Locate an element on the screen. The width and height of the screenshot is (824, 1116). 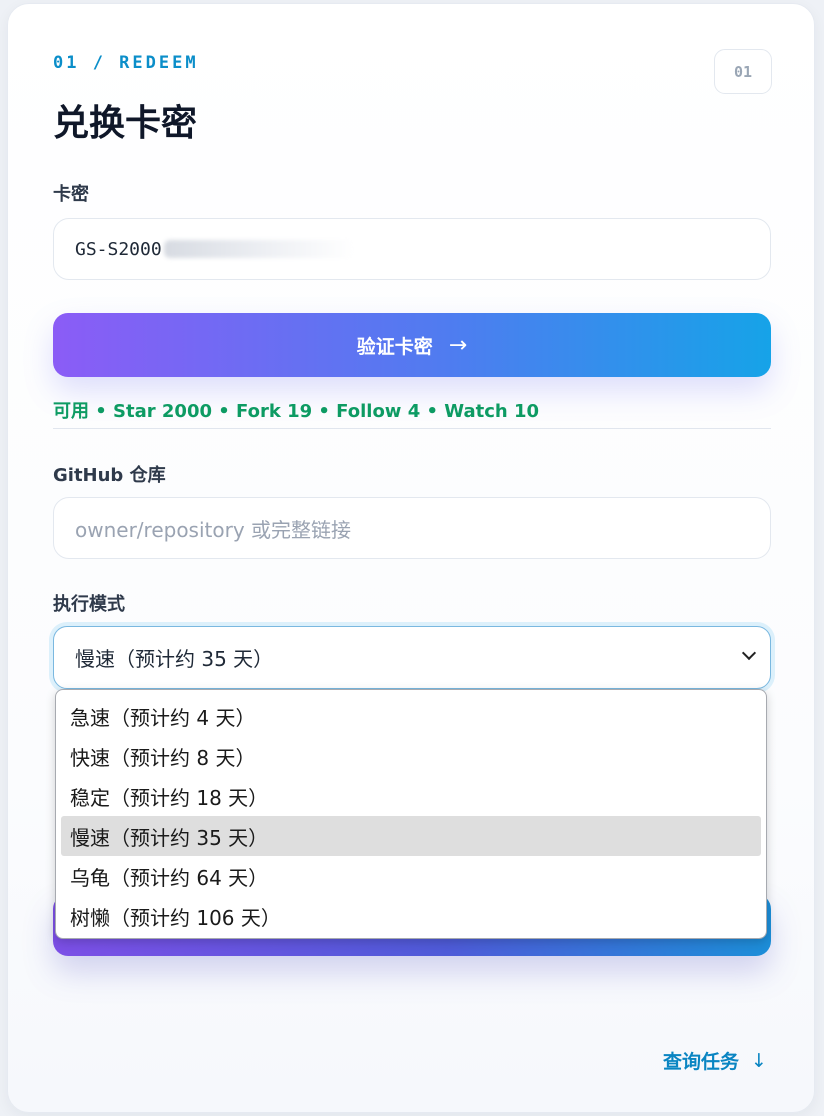
card-key-value: GS-S2000 is located at coordinates (118, 249).